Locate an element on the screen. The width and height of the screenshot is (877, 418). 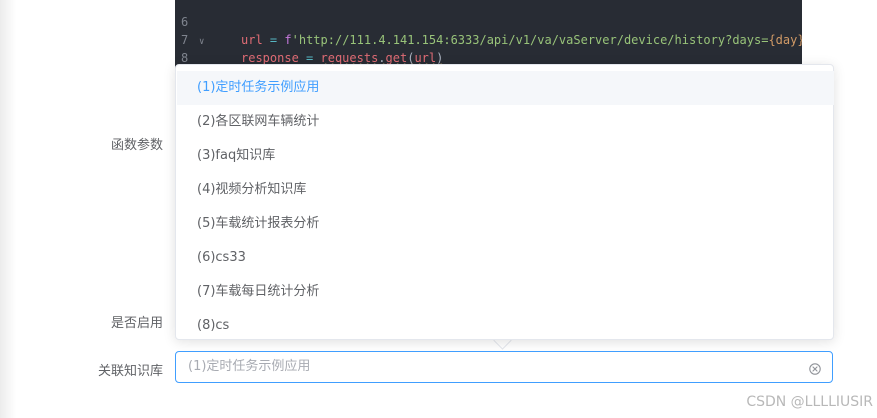
dropdown-option: (1)定时任务示例应用 is located at coordinates (505, 88).